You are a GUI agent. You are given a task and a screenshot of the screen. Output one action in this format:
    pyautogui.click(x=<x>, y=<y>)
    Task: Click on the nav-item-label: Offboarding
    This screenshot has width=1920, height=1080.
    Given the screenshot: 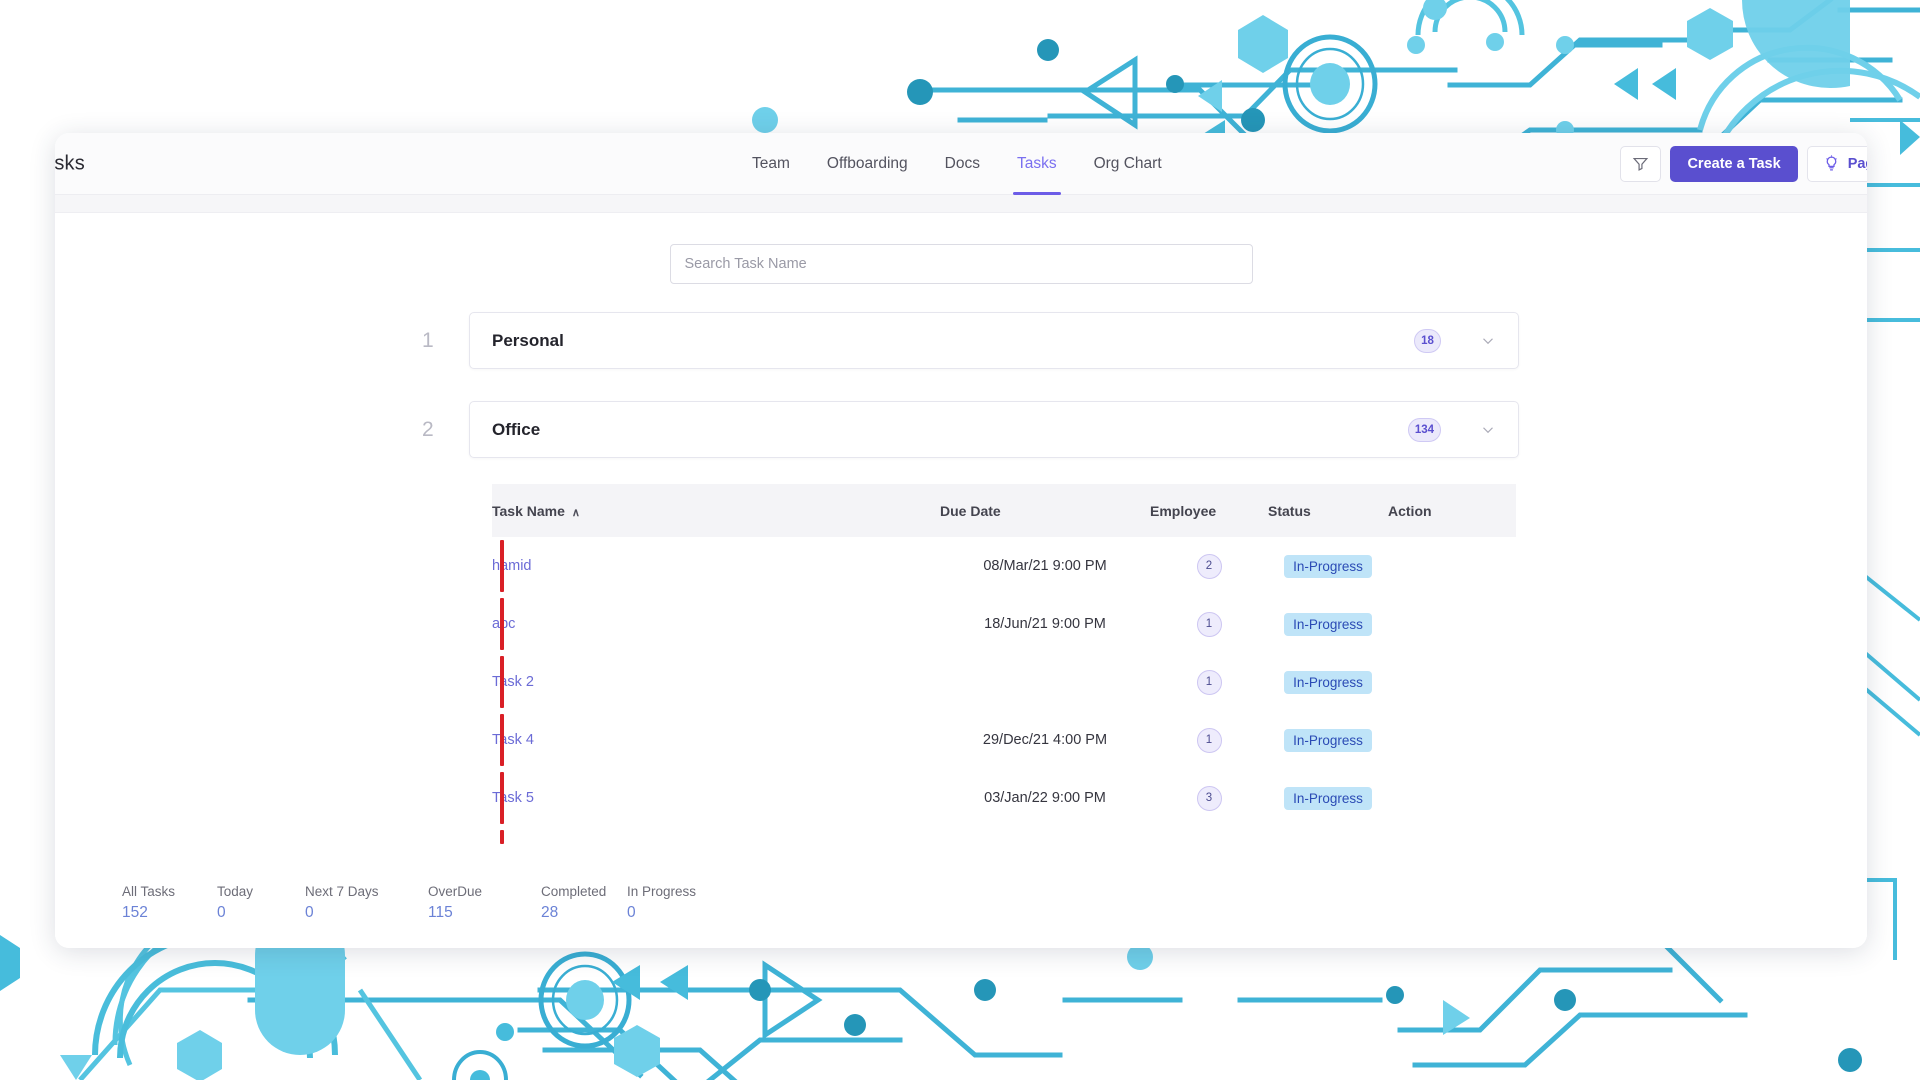 What is the action you would take?
    pyautogui.click(x=867, y=163)
    